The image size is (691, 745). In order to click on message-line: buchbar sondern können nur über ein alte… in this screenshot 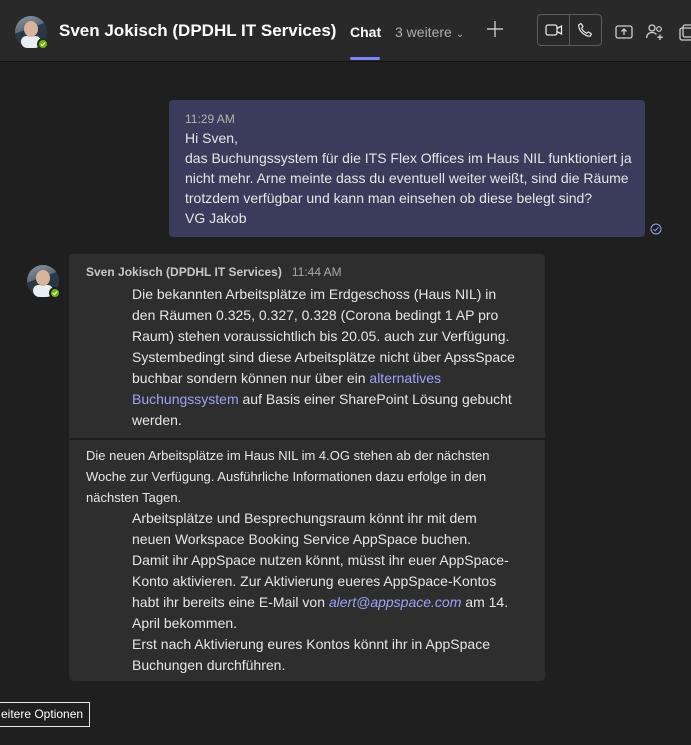, I will do `click(323, 378)`.